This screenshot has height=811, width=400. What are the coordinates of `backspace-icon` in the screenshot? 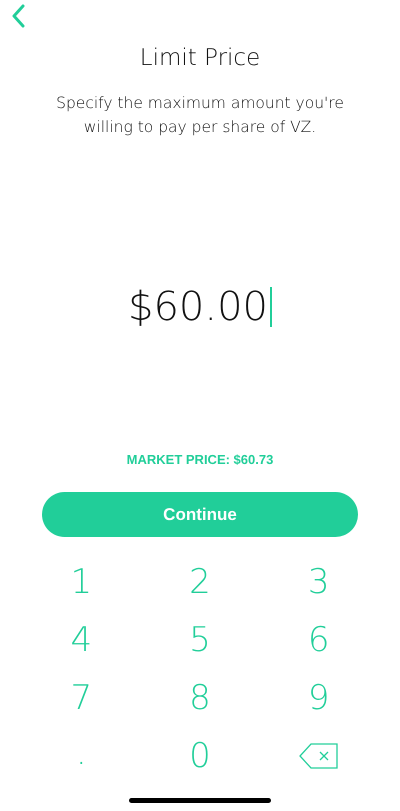 It's located at (318, 756).